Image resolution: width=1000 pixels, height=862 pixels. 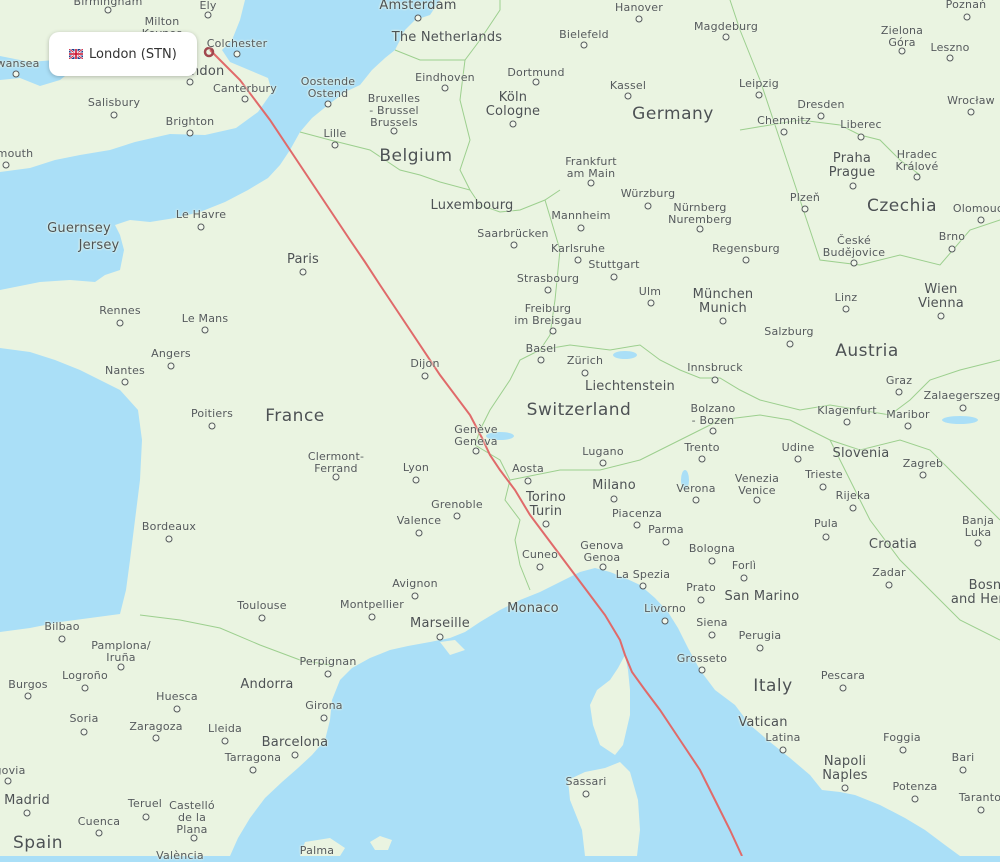 I want to click on city-label: Barcelona, so click(x=295, y=742).